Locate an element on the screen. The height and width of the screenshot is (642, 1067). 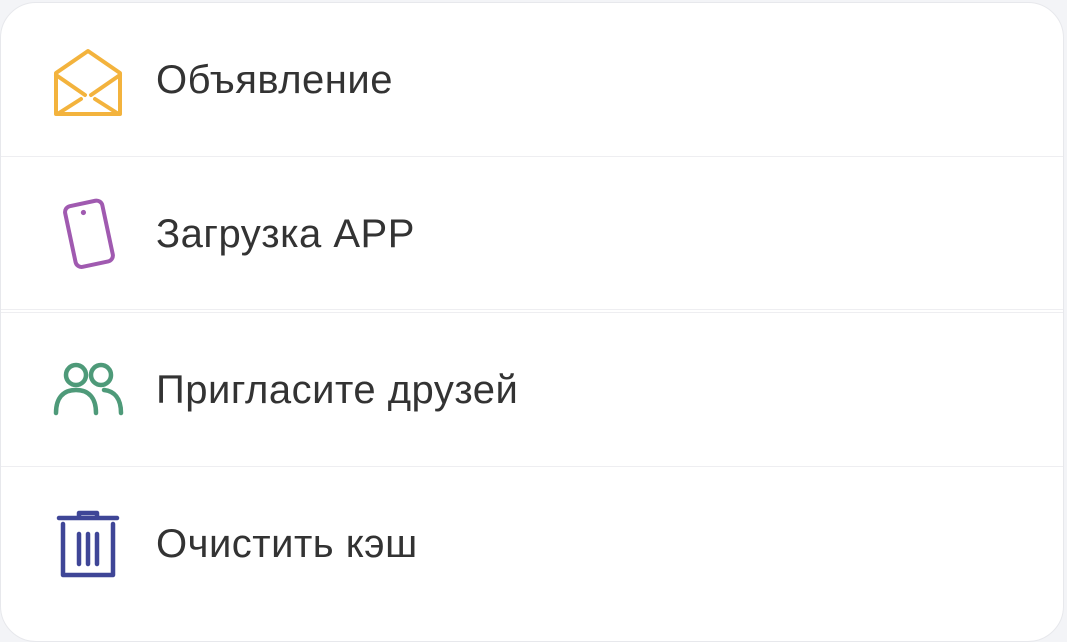
phone-icon is located at coordinates (88, 234).